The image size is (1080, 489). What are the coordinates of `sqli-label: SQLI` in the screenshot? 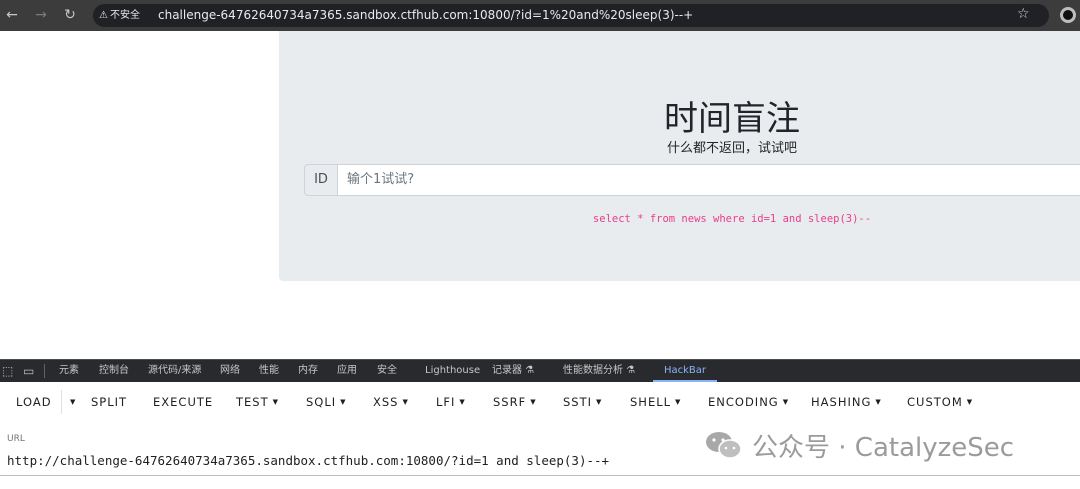 It's located at (321, 402).